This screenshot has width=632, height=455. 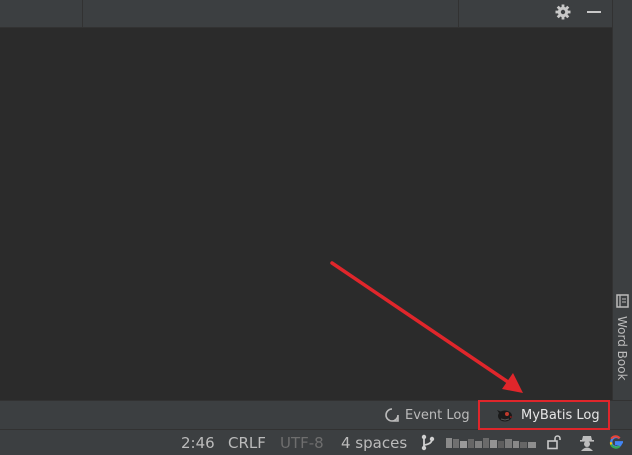 I want to click on caret-position: 2:46, so click(x=198, y=443).